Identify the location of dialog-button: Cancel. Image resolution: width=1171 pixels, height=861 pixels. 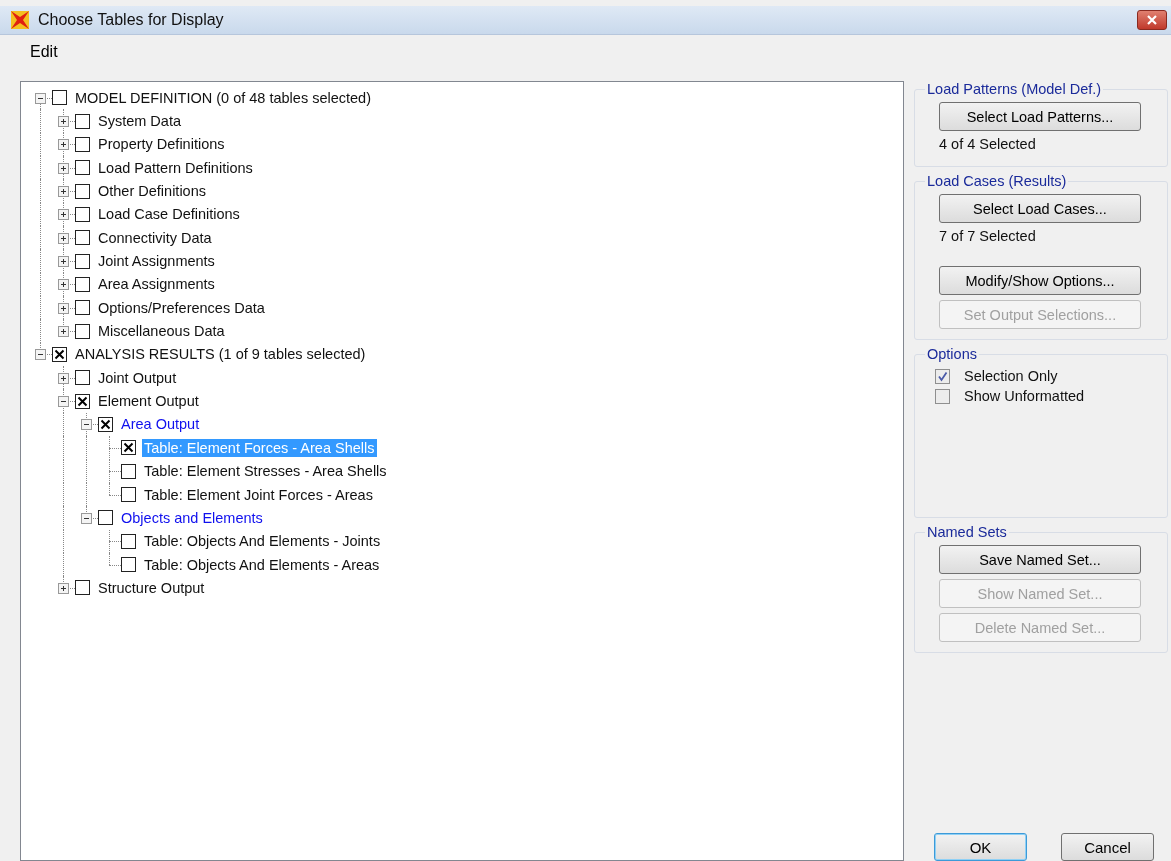
(1107, 847).